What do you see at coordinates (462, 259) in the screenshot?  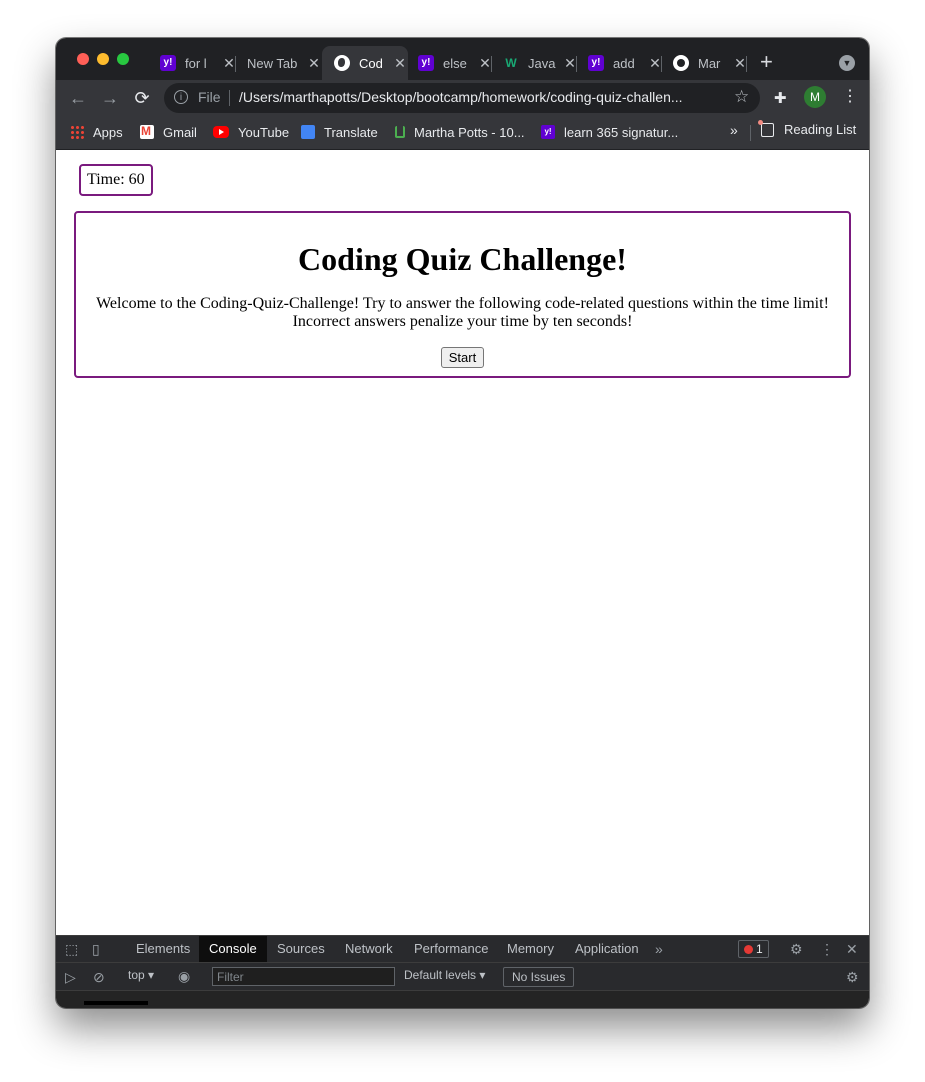 I see `page-title: Coding Quiz Challenge!` at bounding box center [462, 259].